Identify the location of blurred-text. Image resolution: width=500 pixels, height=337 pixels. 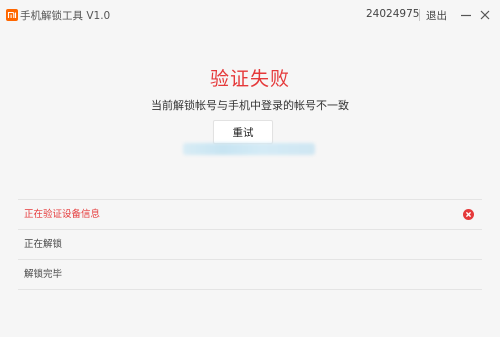
(249, 149).